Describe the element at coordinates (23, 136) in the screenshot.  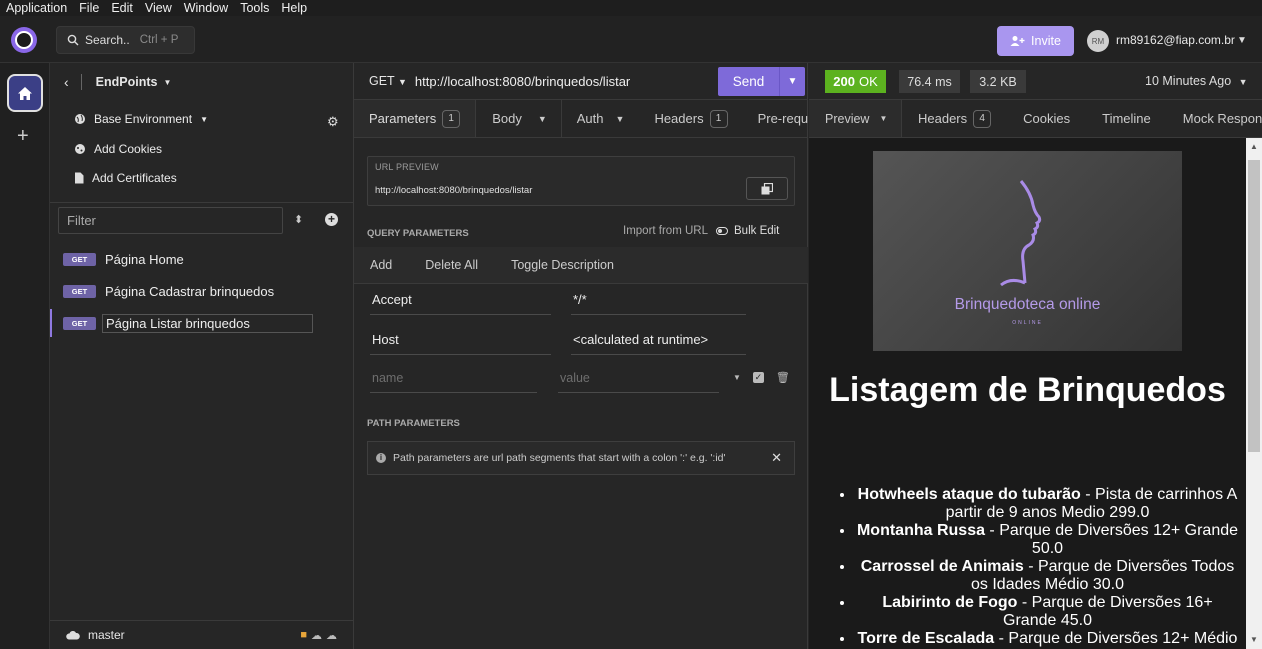
I see `add-project-icon: +` at that location.